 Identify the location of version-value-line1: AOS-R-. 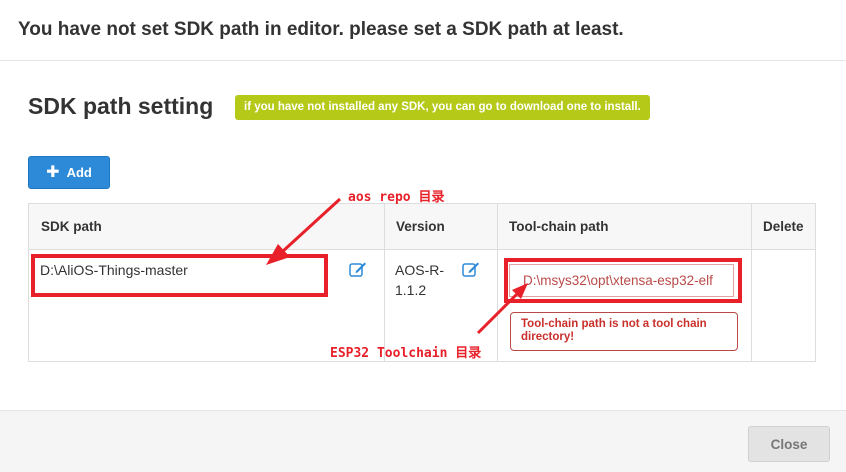
(419, 270).